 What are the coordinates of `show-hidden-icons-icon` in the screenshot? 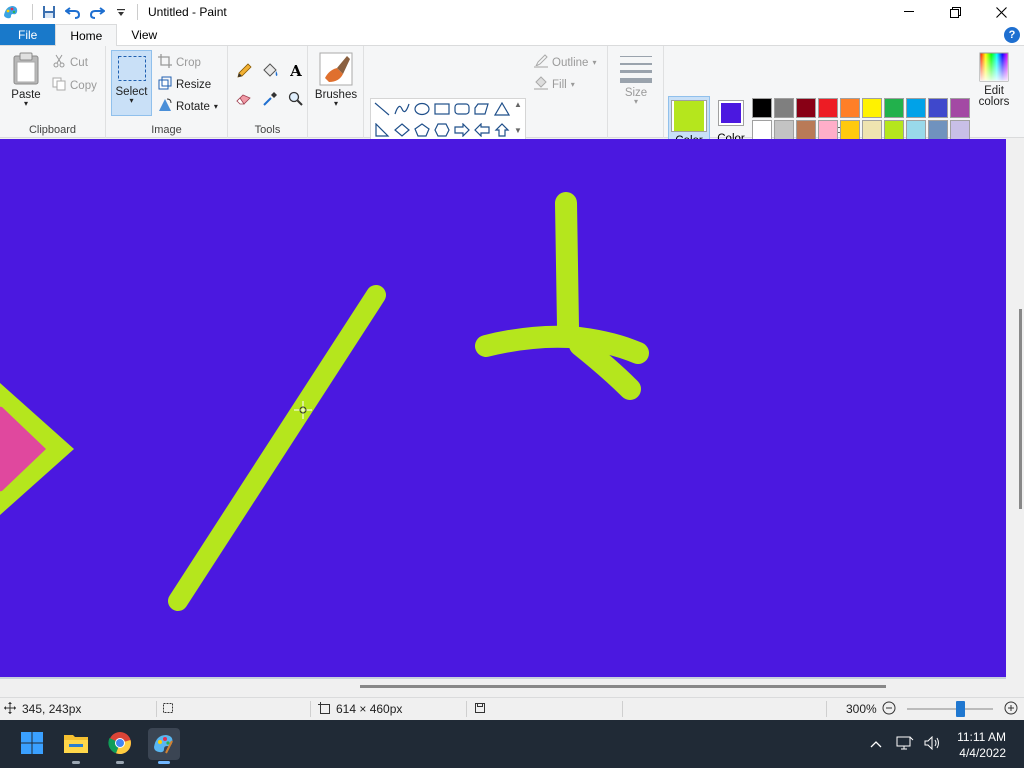 It's located at (876, 744).